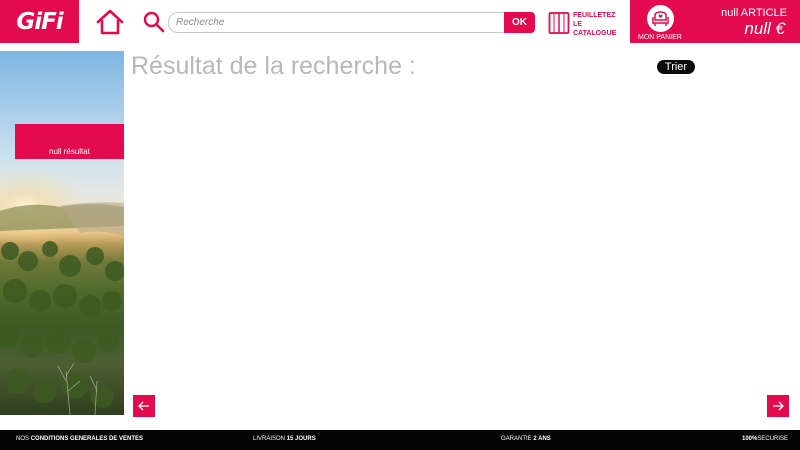 The image size is (800, 450). Describe the element at coordinates (660, 37) in the screenshot. I see `cart-label: MON PANIER` at that location.